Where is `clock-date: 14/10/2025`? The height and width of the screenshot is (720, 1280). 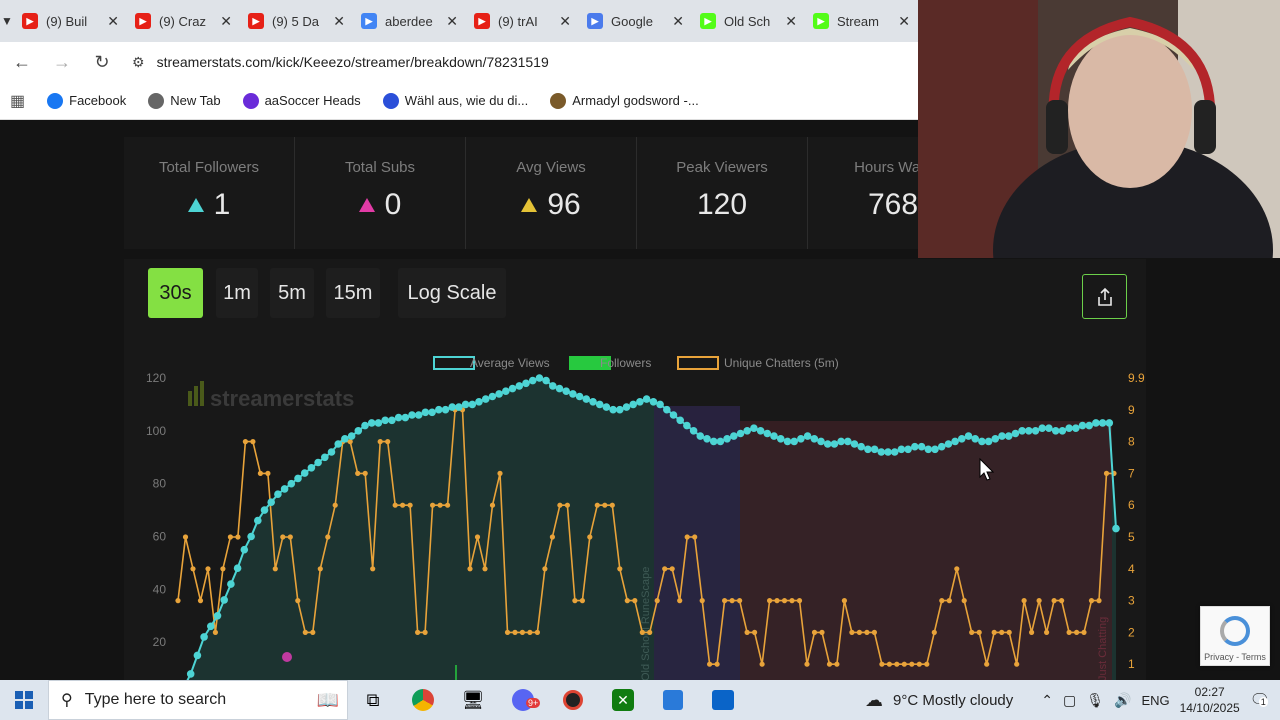 clock-date: 14/10/2025 is located at coordinates (1209, 708).